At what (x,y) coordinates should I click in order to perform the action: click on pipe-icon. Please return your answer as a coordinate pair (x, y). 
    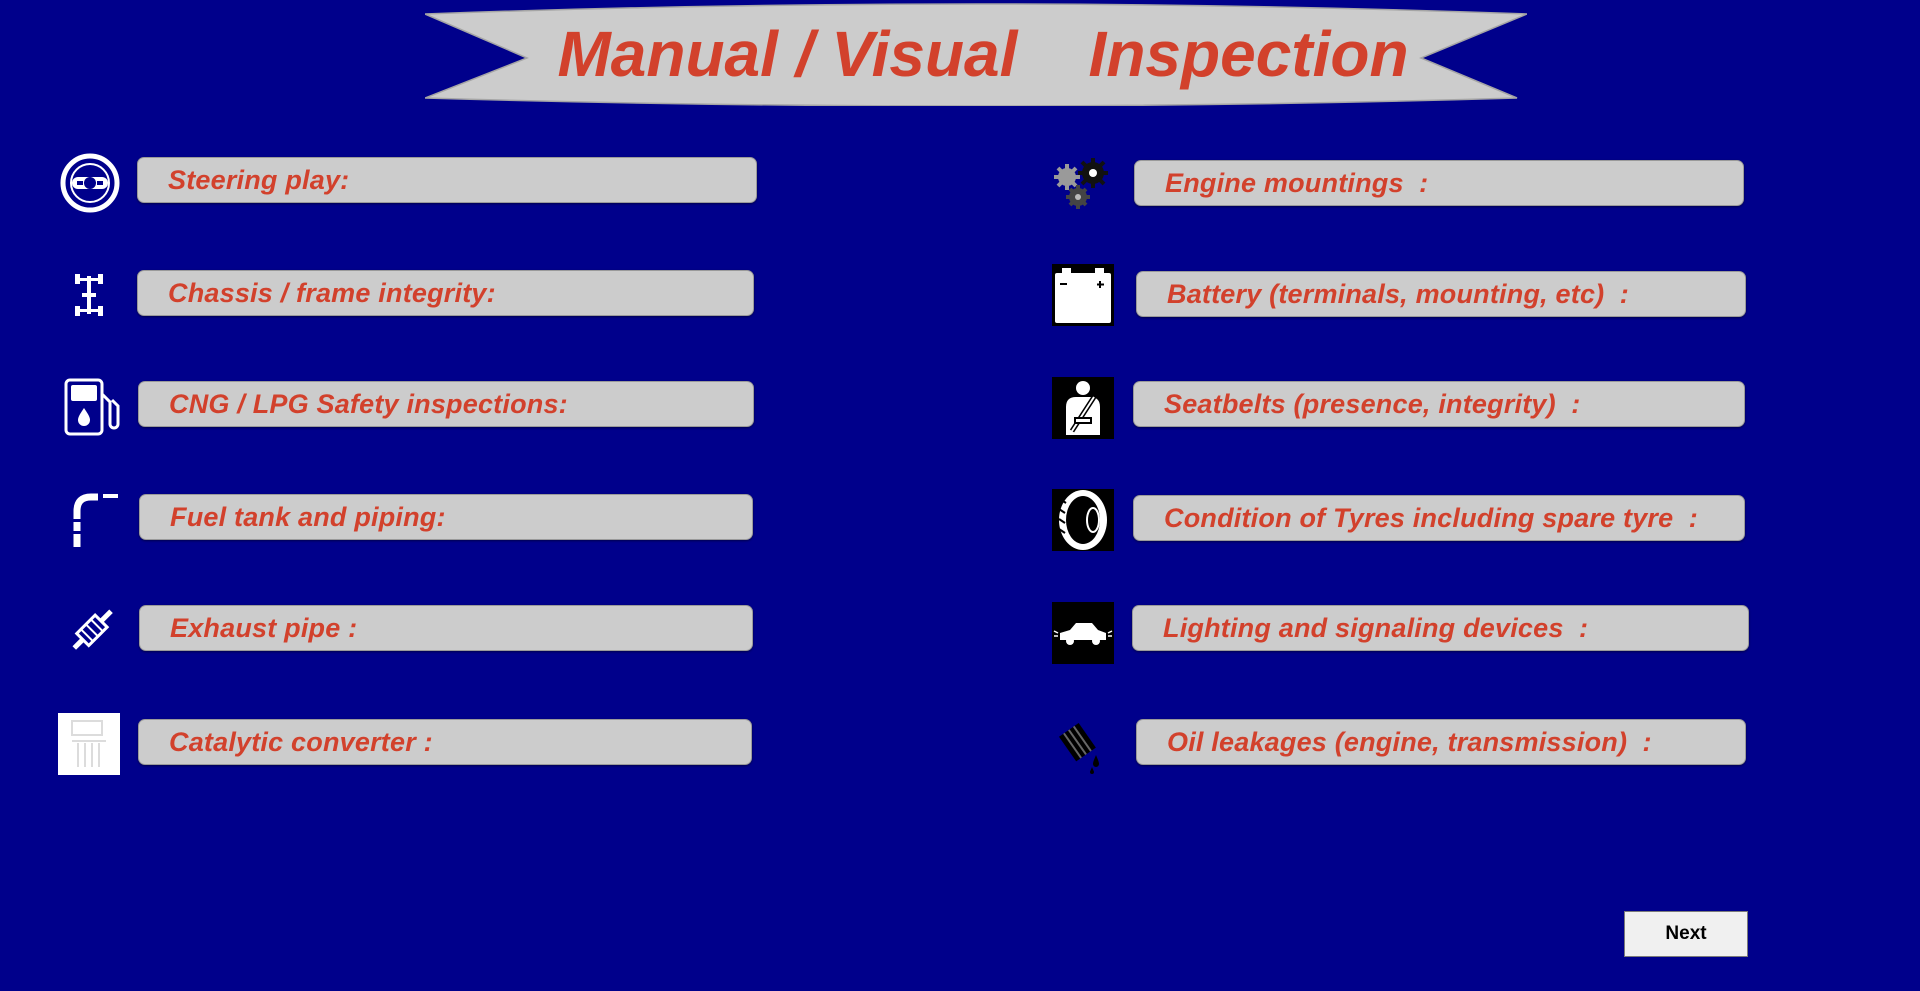
    Looking at the image, I should click on (93, 520).